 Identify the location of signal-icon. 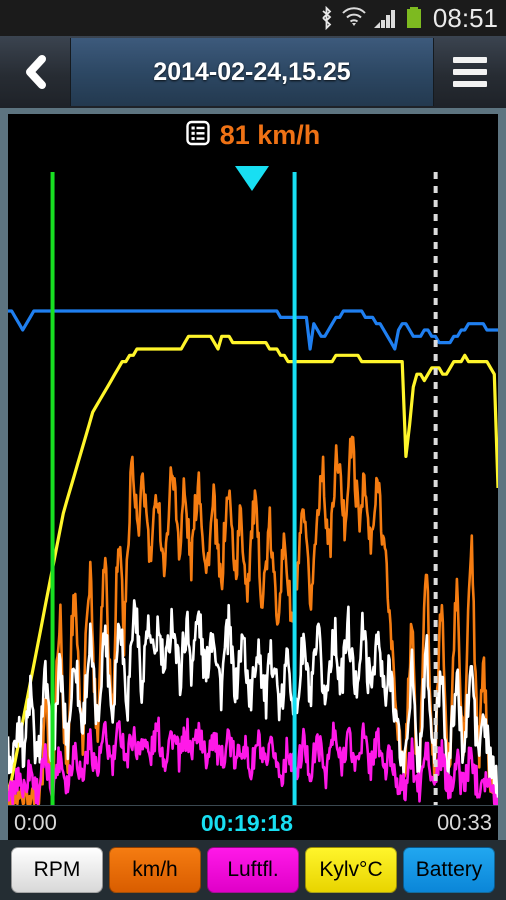
(385, 18).